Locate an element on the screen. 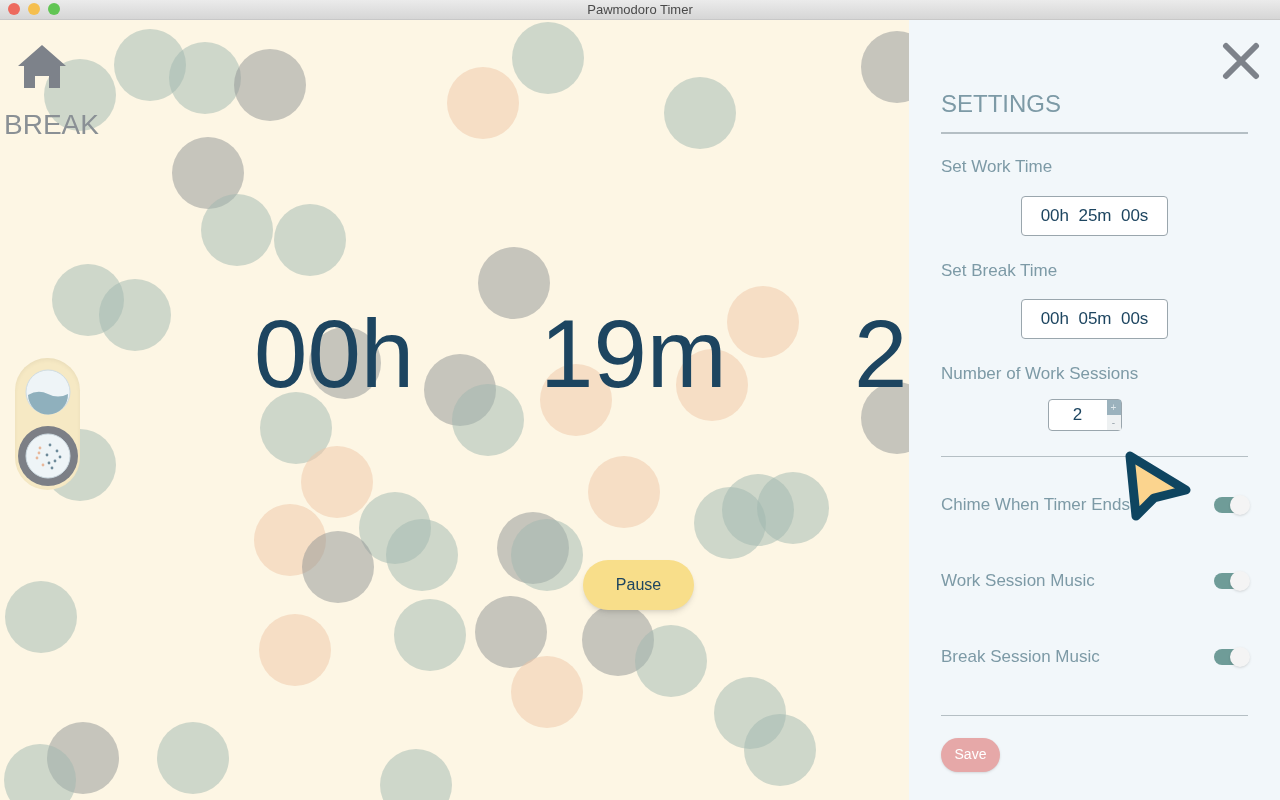 This screenshot has height=800, width=1280. setting-label: Break Session Music is located at coordinates (1020, 656).